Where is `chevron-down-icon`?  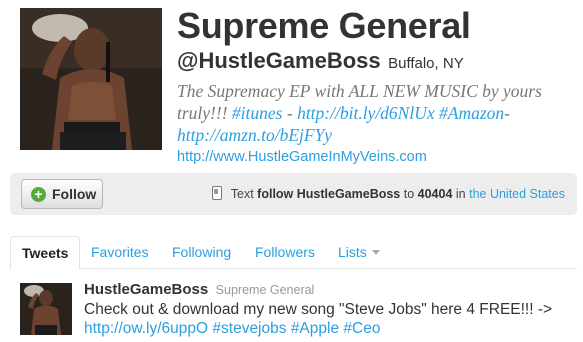
chevron-down-icon is located at coordinates (375, 252).